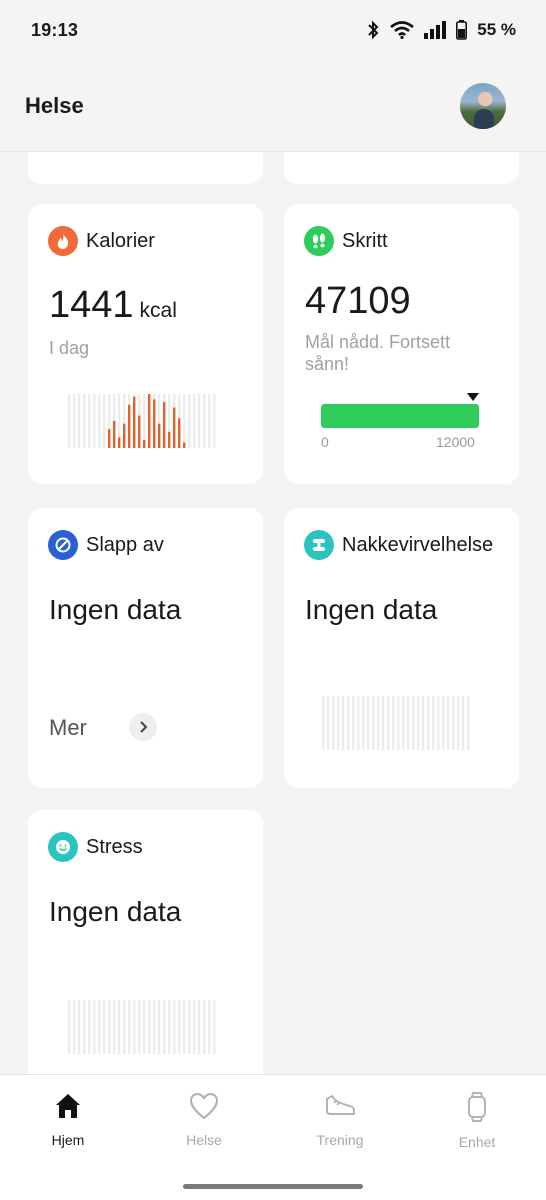  Describe the element at coordinates (106, 545) in the screenshot. I see `relax-card-header: Slapp av` at that location.